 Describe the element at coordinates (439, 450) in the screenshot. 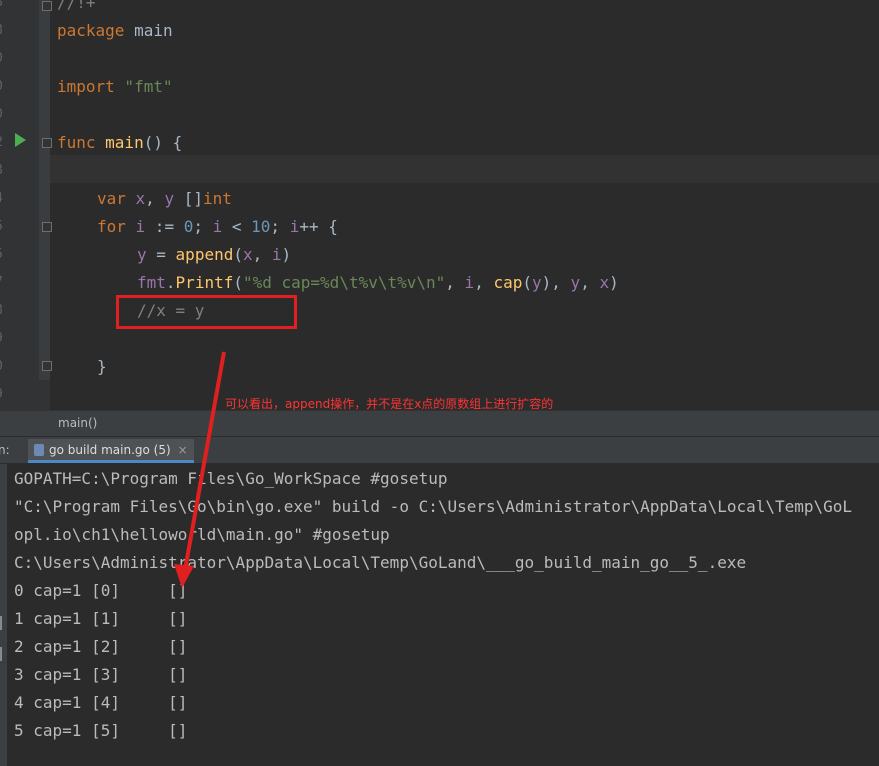

I see `run-tool-window-header: n: go build main.go (5) ×` at that location.